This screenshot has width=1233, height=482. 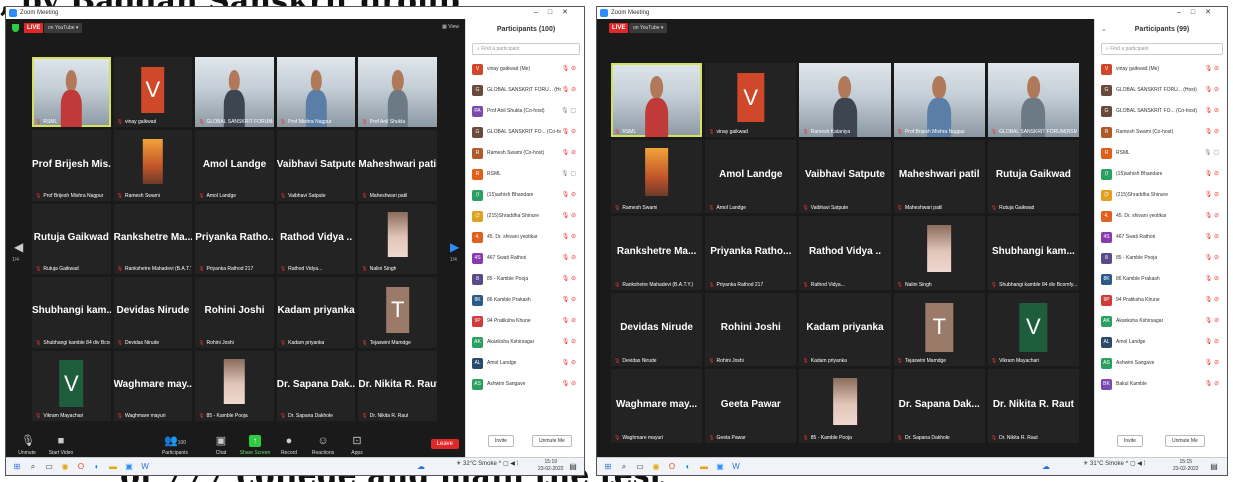 What do you see at coordinates (1161, 321) in the screenshot?
I see `participant-list-item: AK Akanksha Kshirsagar 🎙 ⊘` at bounding box center [1161, 321].